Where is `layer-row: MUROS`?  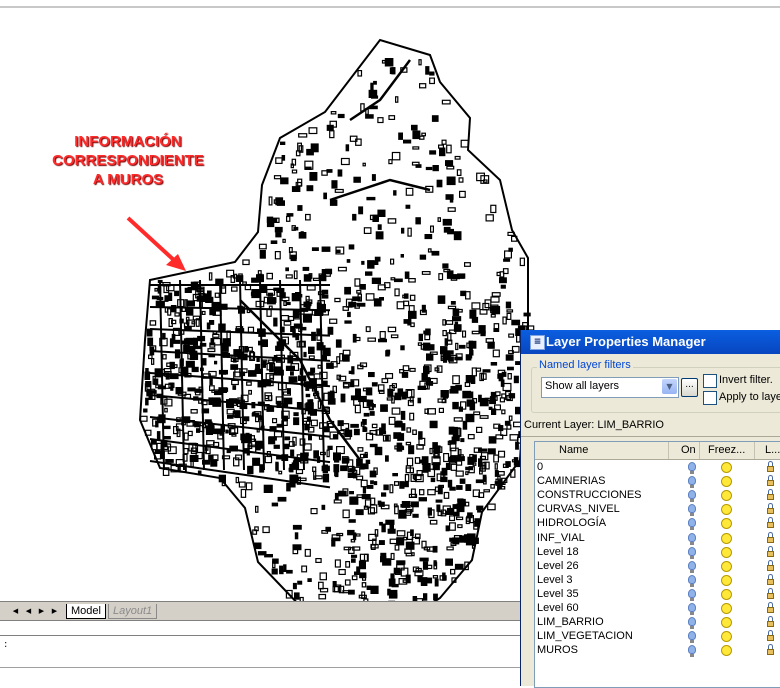 layer-row: MUROS is located at coordinates (657, 650).